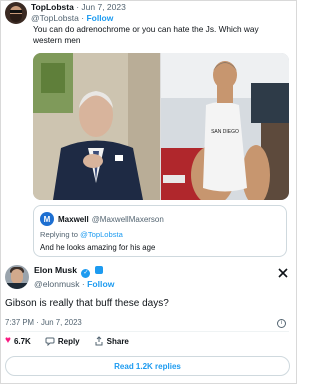 This screenshot has height=384, width=320. What do you see at coordinates (281, 323) in the screenshot?
I see `info-icon: i` at bounding box center [281, 323].